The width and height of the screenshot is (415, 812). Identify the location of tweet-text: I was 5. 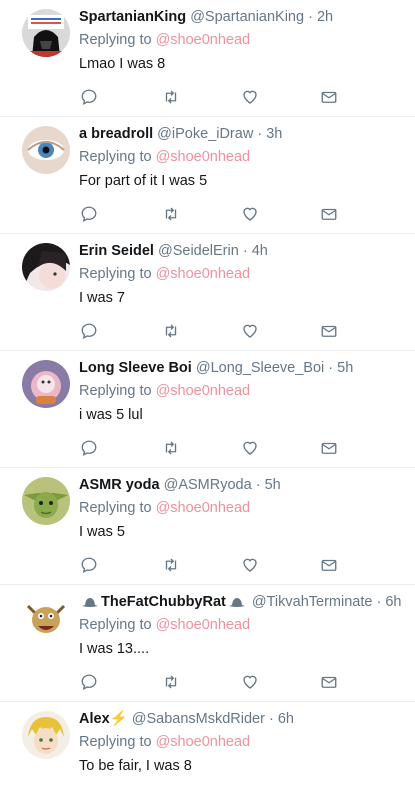
(102, 532).